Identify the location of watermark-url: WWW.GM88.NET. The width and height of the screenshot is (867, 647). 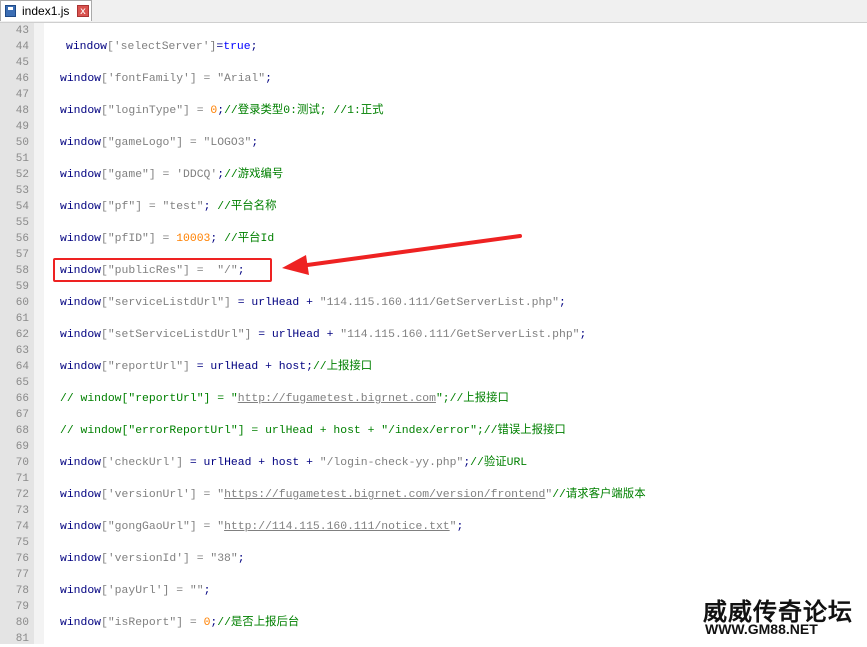
(761, 629).